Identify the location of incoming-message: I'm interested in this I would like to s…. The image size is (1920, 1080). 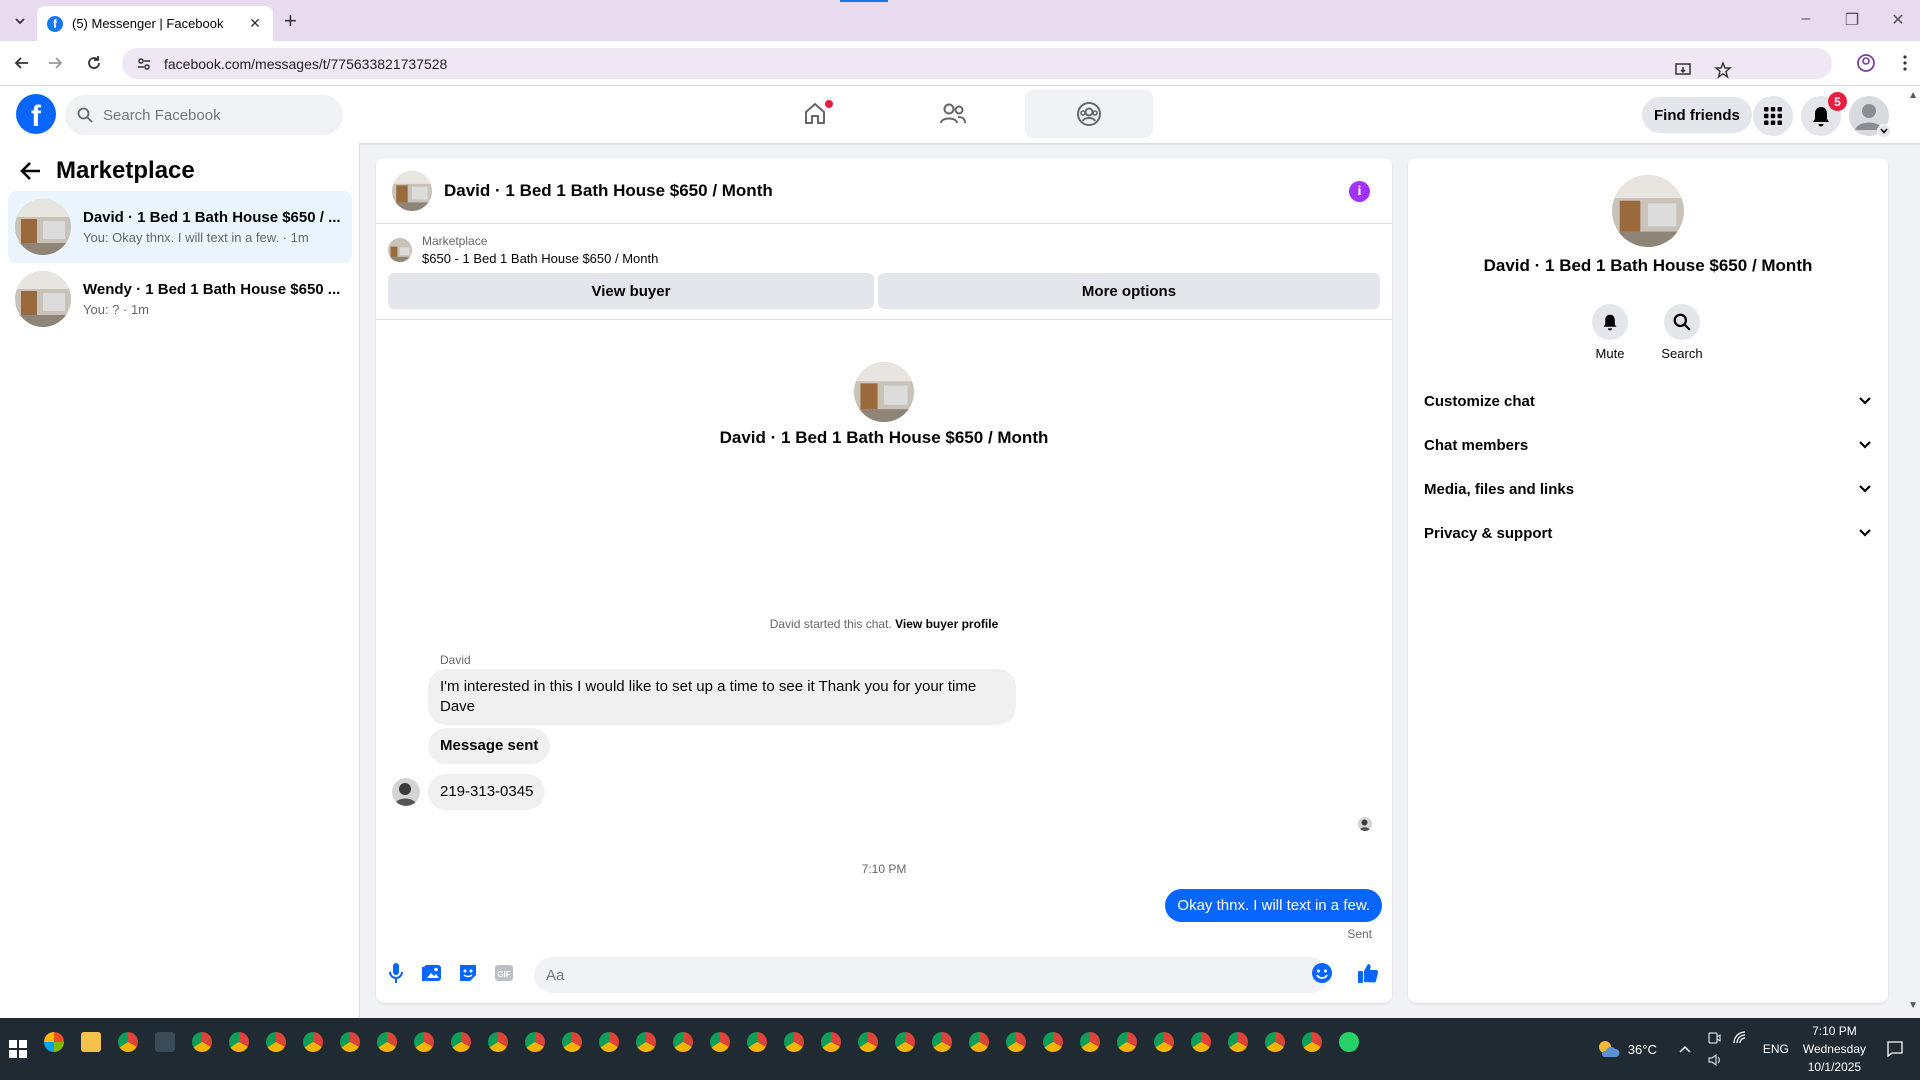
(722, 697).